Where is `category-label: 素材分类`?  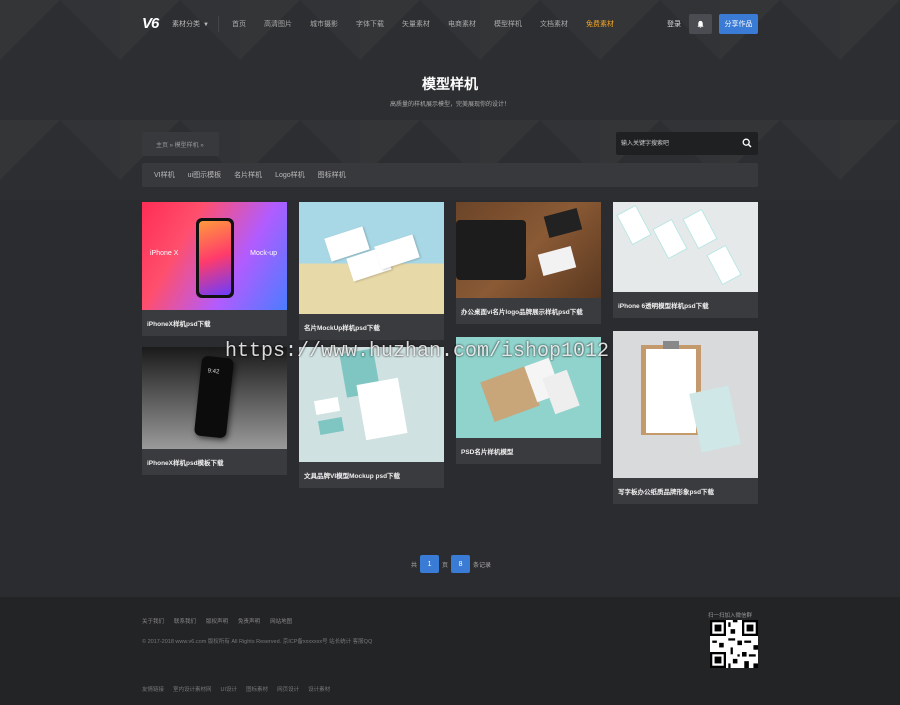 category-label: 素材分类 is located at coordinates (186, 24).